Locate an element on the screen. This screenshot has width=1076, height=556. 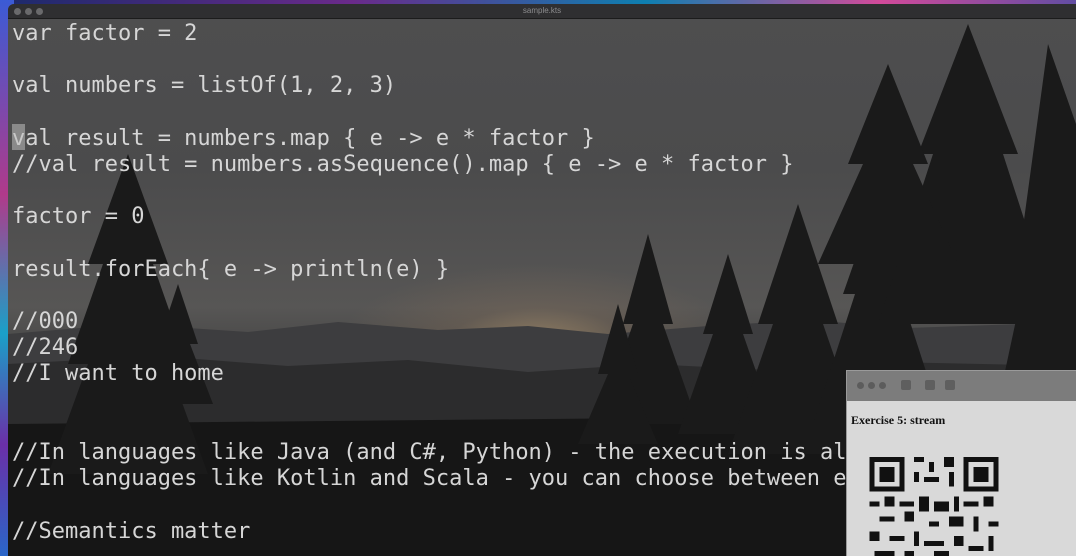
text-cursor is located at coordinates (18, 137).